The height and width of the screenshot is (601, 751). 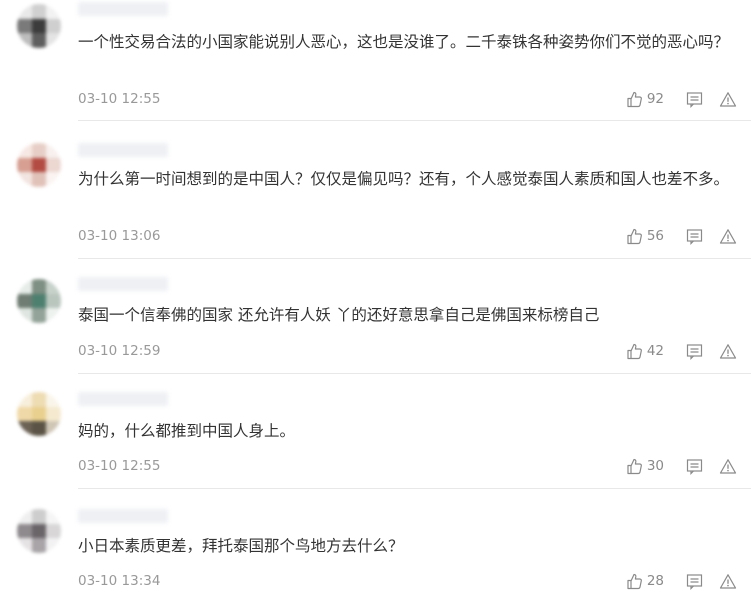 I want to click on like-button: 42, so click(x=645, y=351).